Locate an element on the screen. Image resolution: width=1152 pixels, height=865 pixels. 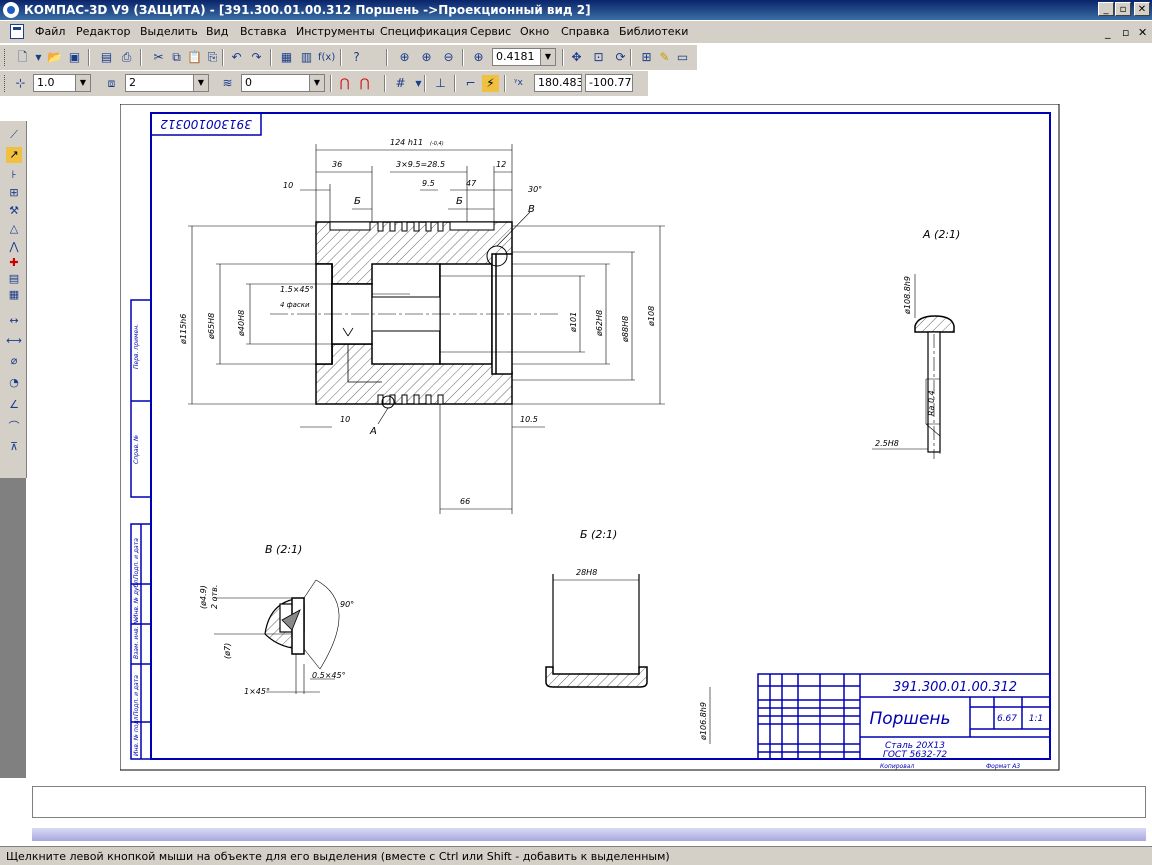
copy-icon: ⧉ is located at coordinates (176, 57).